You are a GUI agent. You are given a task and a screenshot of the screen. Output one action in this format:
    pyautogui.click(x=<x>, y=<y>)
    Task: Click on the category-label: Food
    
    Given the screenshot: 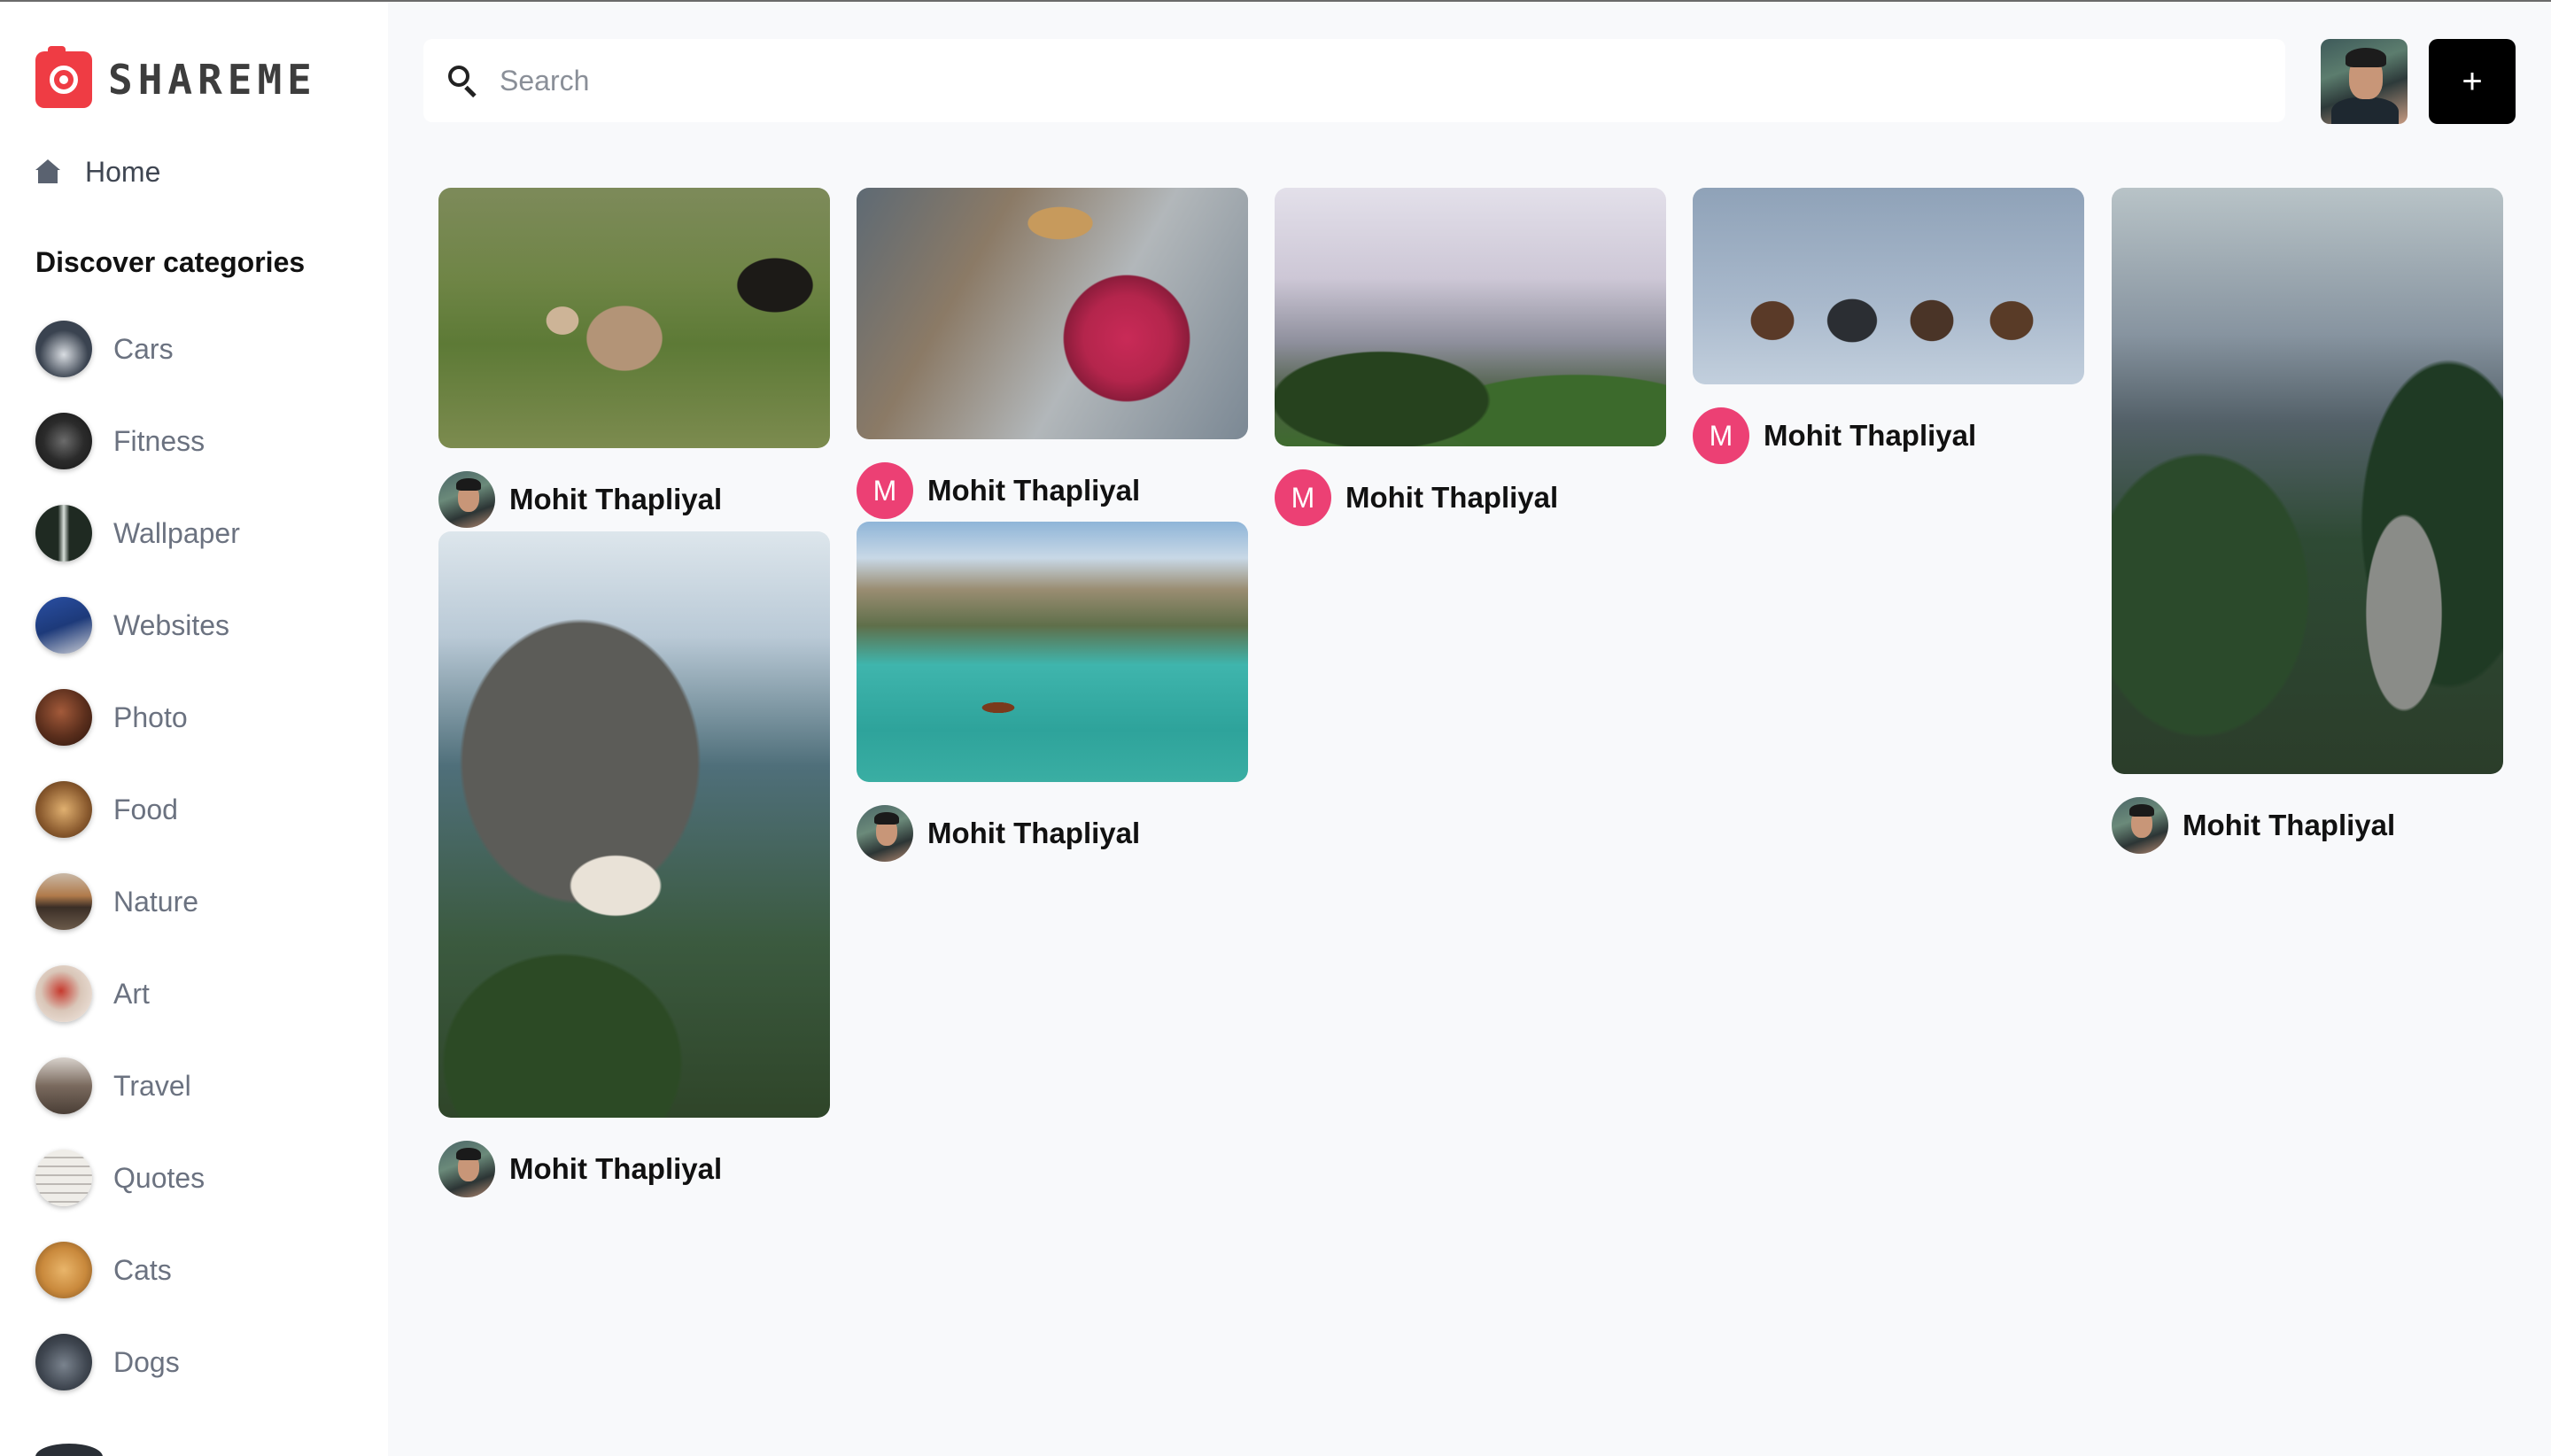 What is the action you would take?
    pyautogui.click(x=146, y=809)
    